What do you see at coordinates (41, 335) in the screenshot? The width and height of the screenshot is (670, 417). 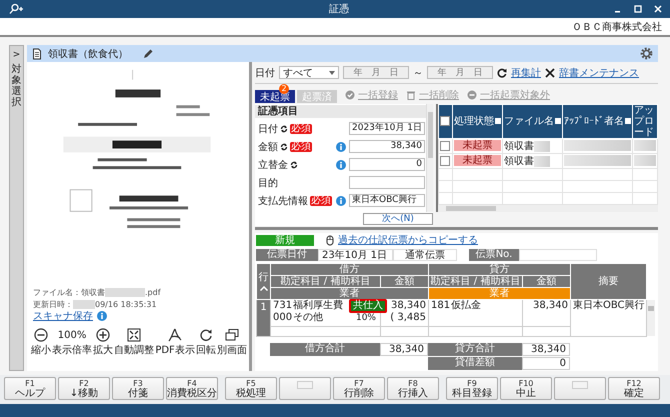 I see `zoom-out-icon` at bounding box center [41, 335].